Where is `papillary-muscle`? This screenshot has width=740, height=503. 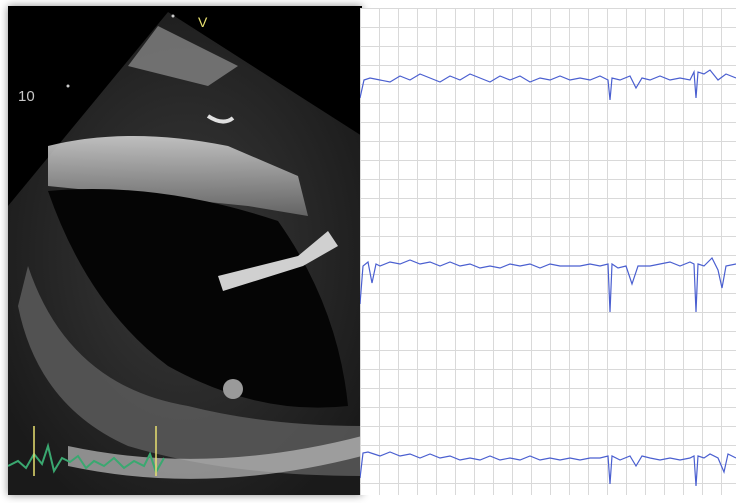 papillary-muscle is located at coordinates (233, 389).